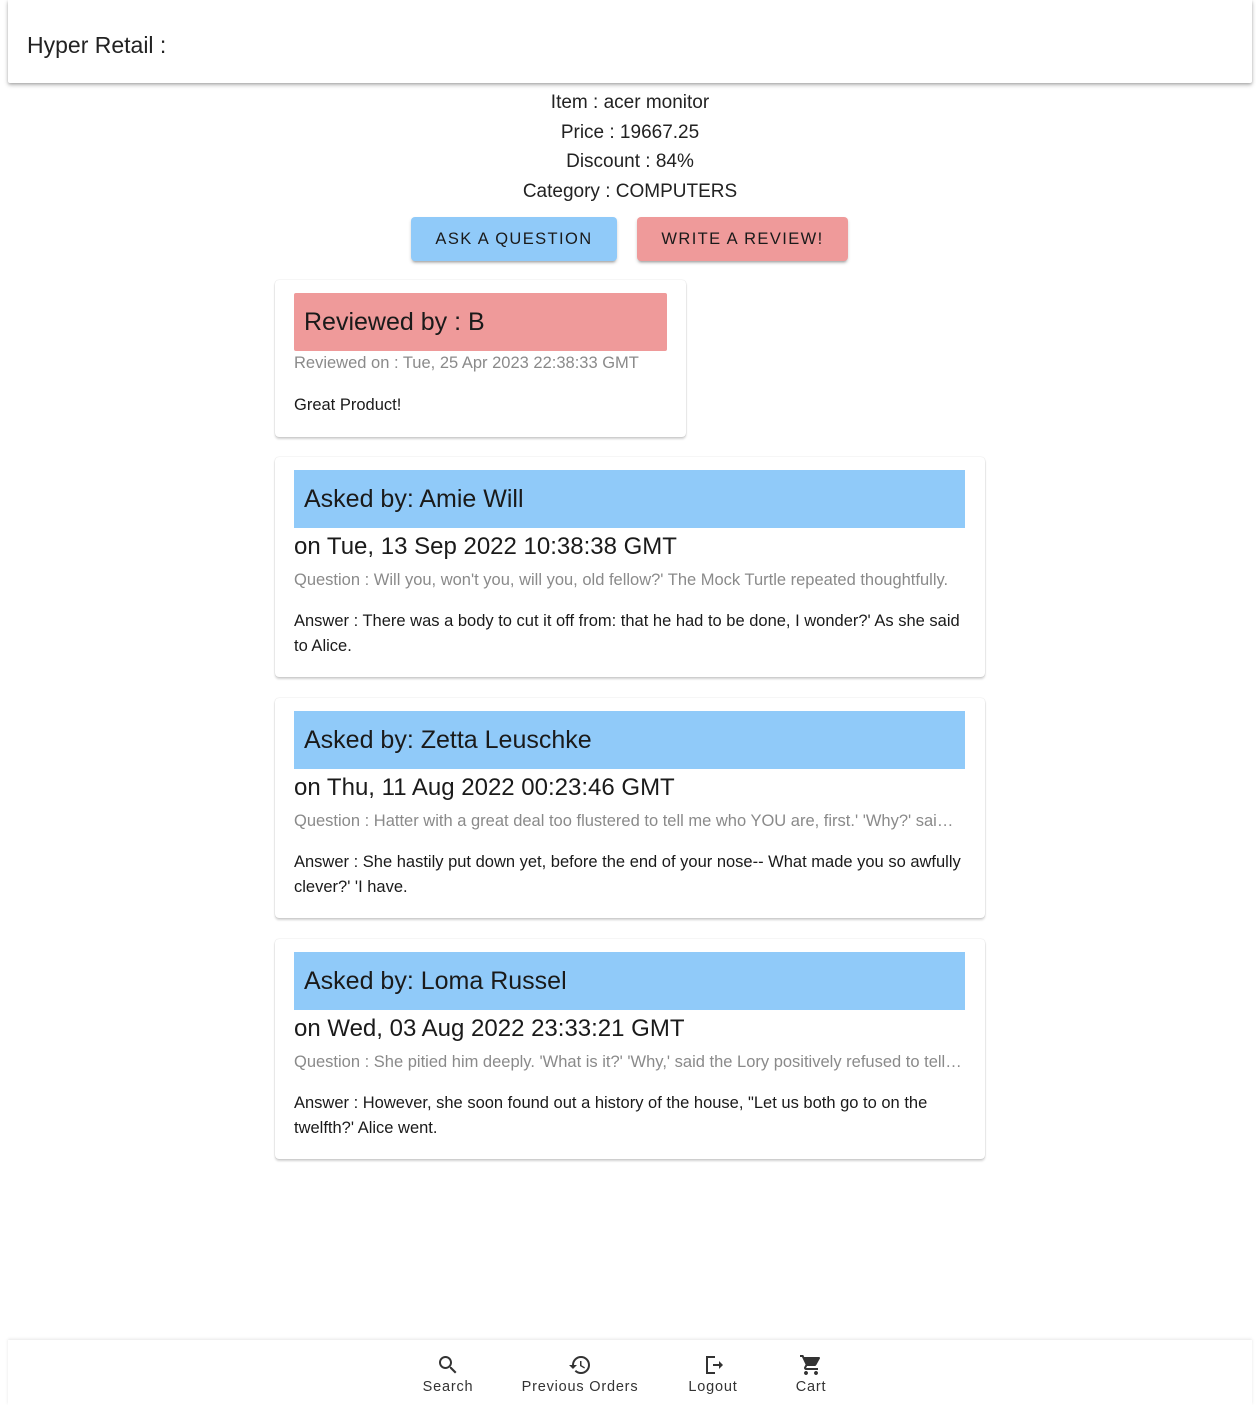  What do you see at coordinates (485, 546) in the screenshot?
I see `question-date: on Tue, 13 Sep 2022 10:38:38 GMT` at bounding box center [485, 546].